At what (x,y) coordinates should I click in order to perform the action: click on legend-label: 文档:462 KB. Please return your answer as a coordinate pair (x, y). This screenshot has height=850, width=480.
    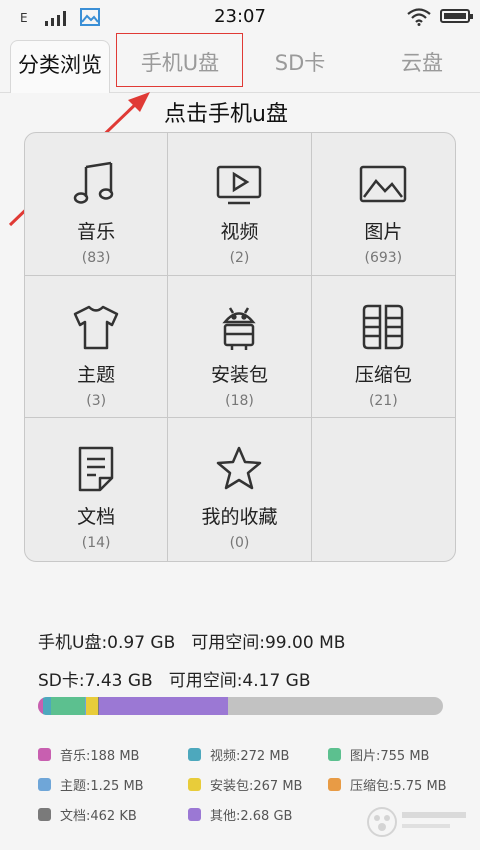
    Looking at the image, I should click on (98, 816).